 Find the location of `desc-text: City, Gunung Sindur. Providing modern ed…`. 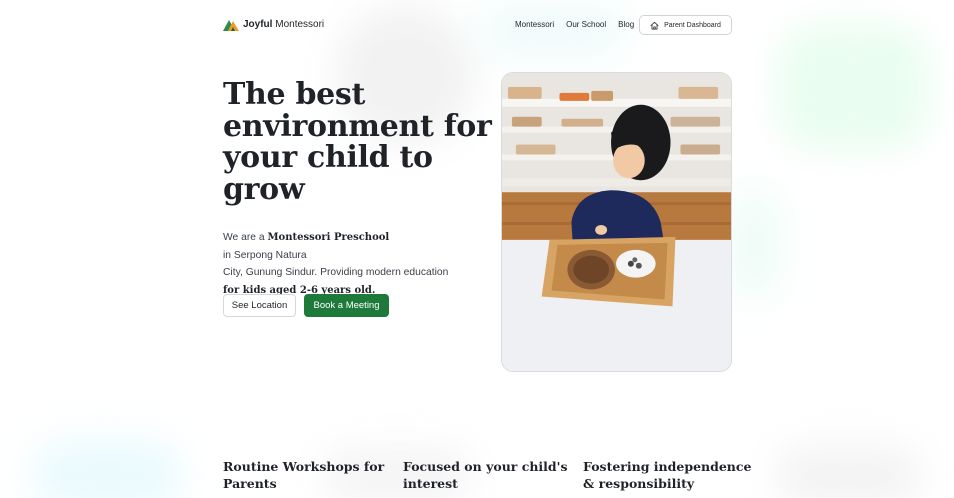

desc-text: City, Gunung Sindur. Providing modern ed… is located at coordinates (336, 272).